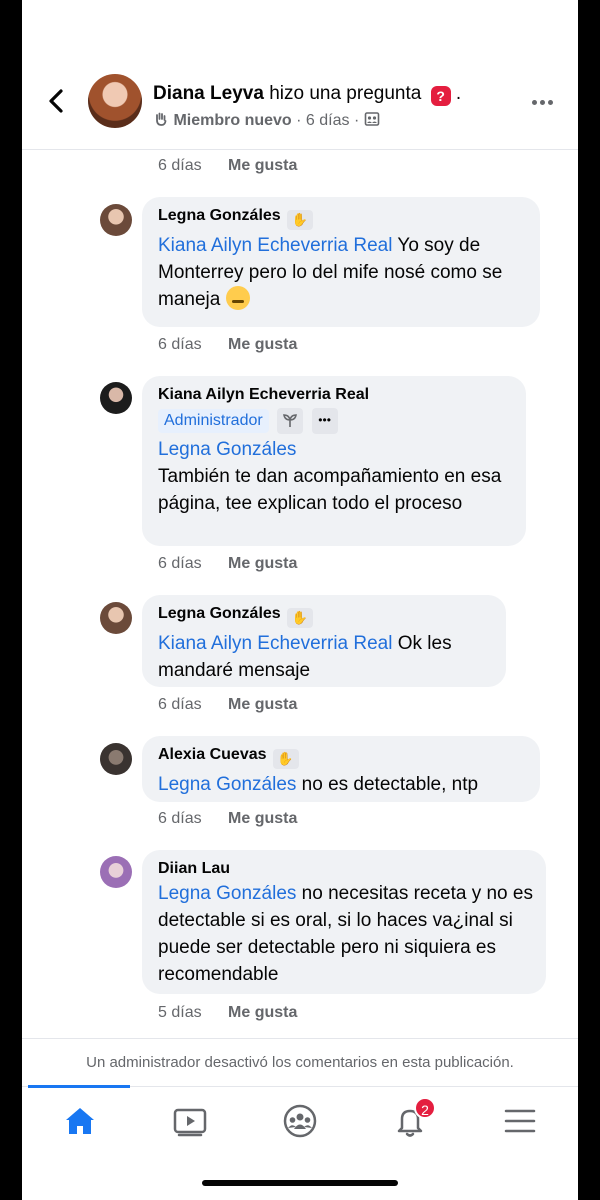 This screenshot has width=600, height=1200. What do you see at coordinates (545, 100) in the screenshot?
I see `more-icon` at bounding box center [545, 100].